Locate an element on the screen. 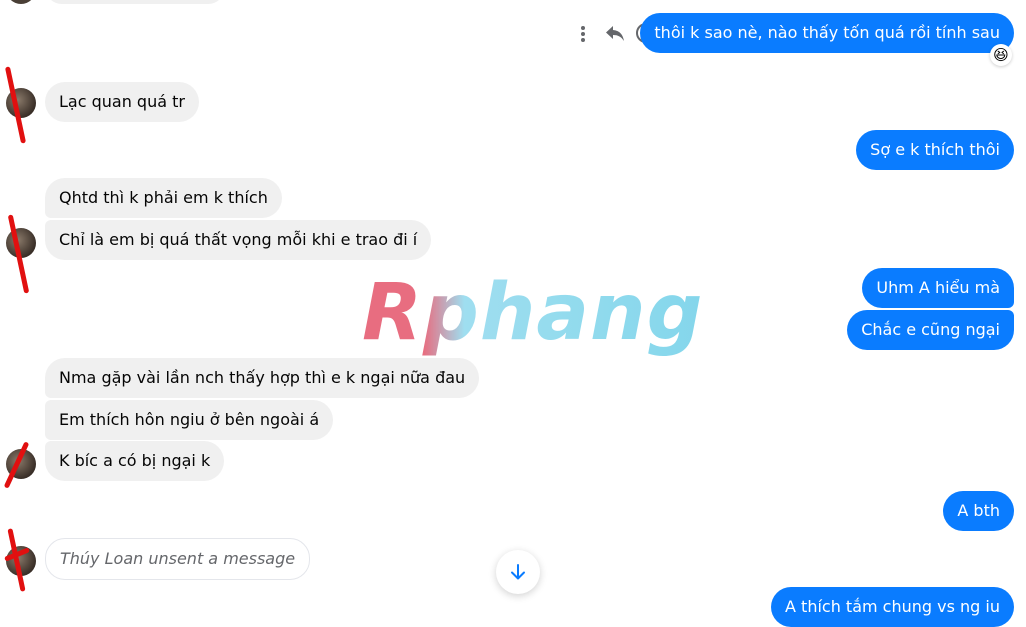 The height and width of the screenshot is (627, 1026). scroll-to-bottom-button is located at coordinates (518, 572).